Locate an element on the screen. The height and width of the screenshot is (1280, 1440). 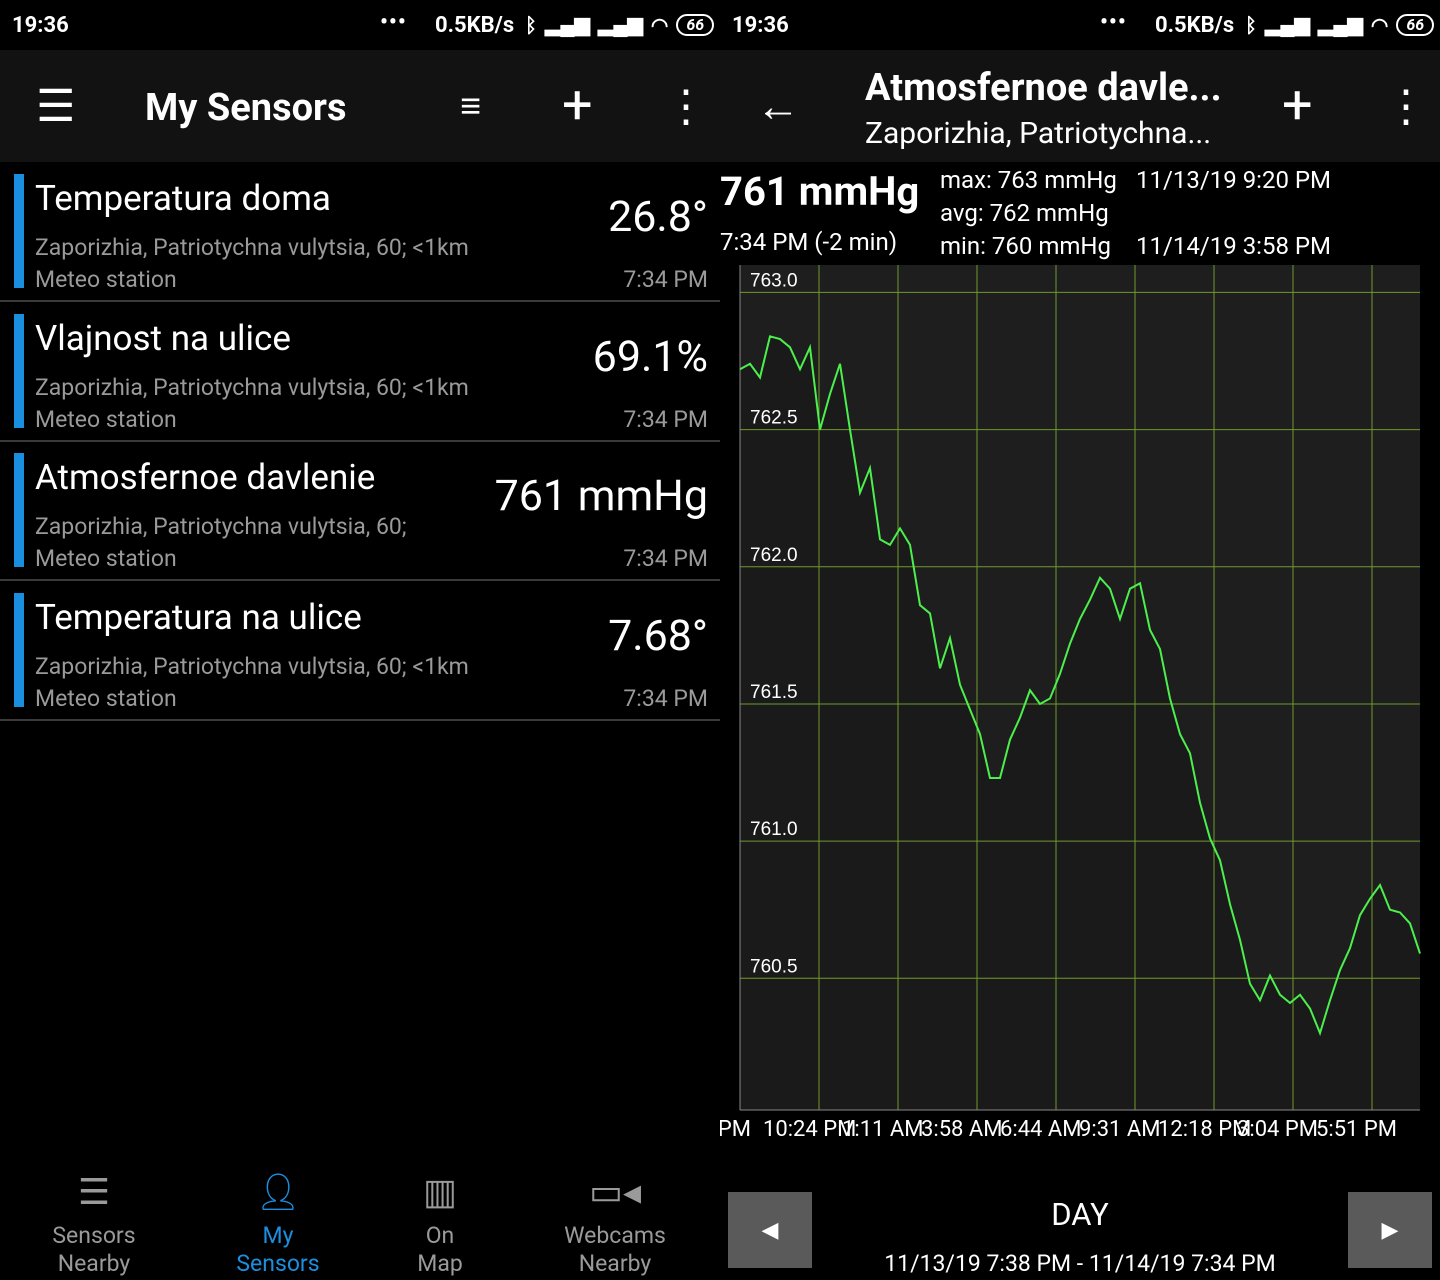
map-icon: ▥ is located at coordinates (439, 1192).